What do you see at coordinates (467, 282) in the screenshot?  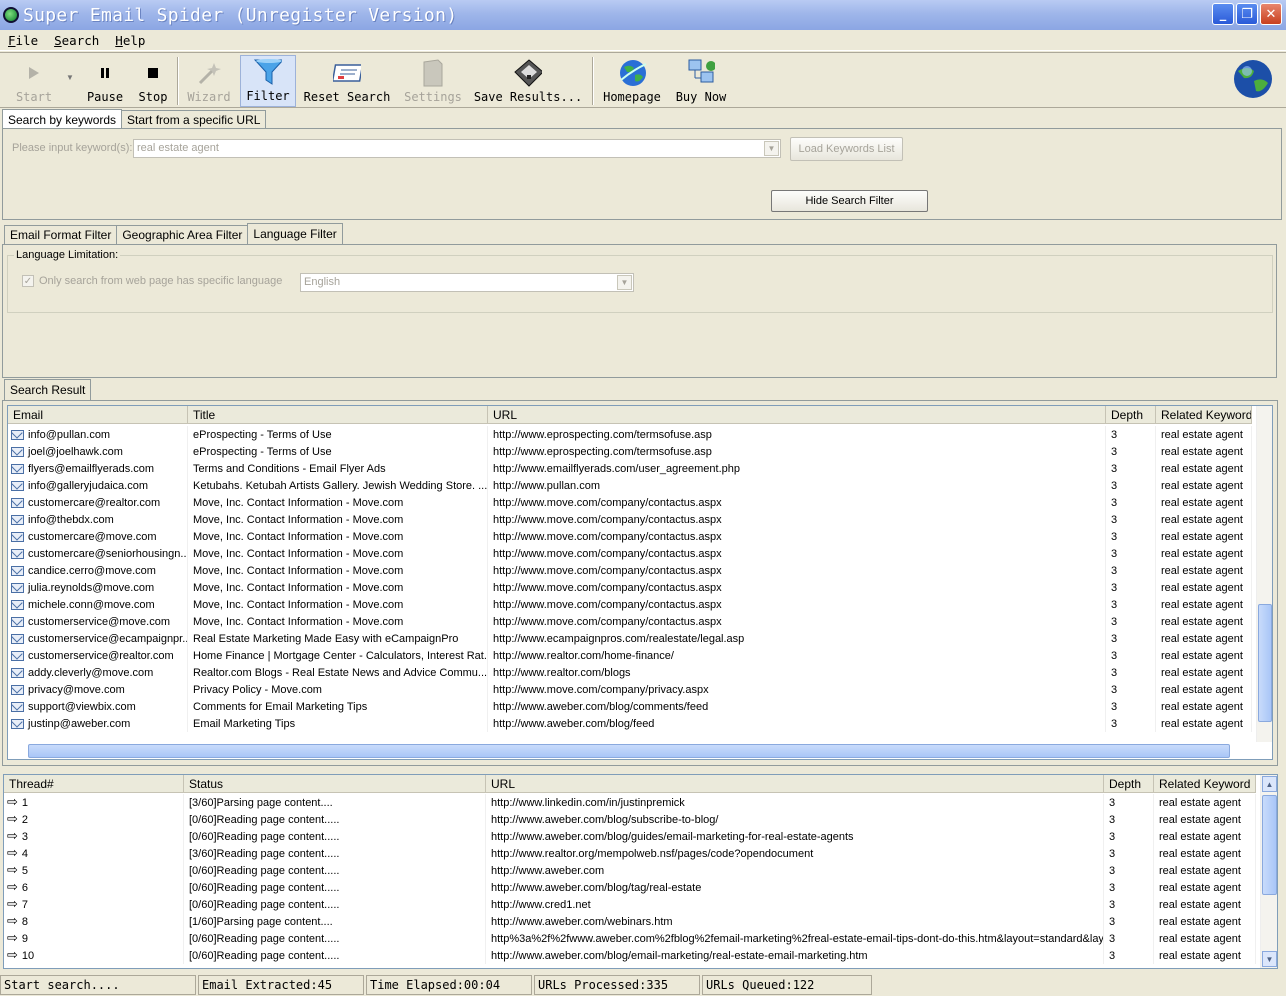 I see `language-select: English ▼` at bounding box center [467, 282].